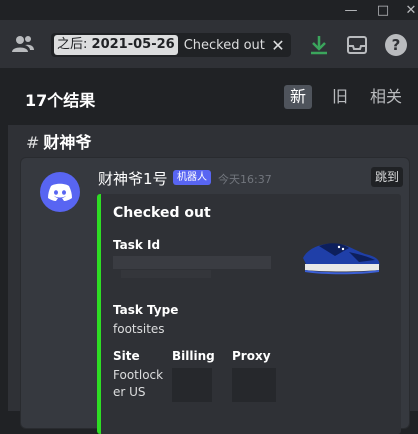 The height and width of the screenshot is (434, 418). Describe the element at coordinates (387, 177) in the screenshot. I see `jump-button: 跳到` at that location.